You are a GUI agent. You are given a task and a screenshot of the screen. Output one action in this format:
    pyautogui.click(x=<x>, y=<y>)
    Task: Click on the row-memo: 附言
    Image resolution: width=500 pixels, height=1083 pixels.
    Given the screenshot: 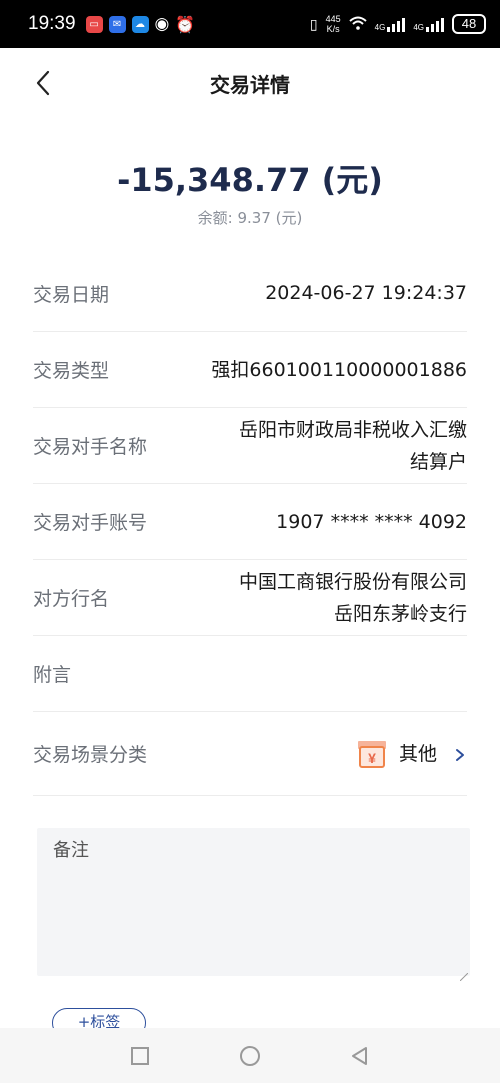 What is the action you would take?
    pyautogui.click(x=250, y=674)
    